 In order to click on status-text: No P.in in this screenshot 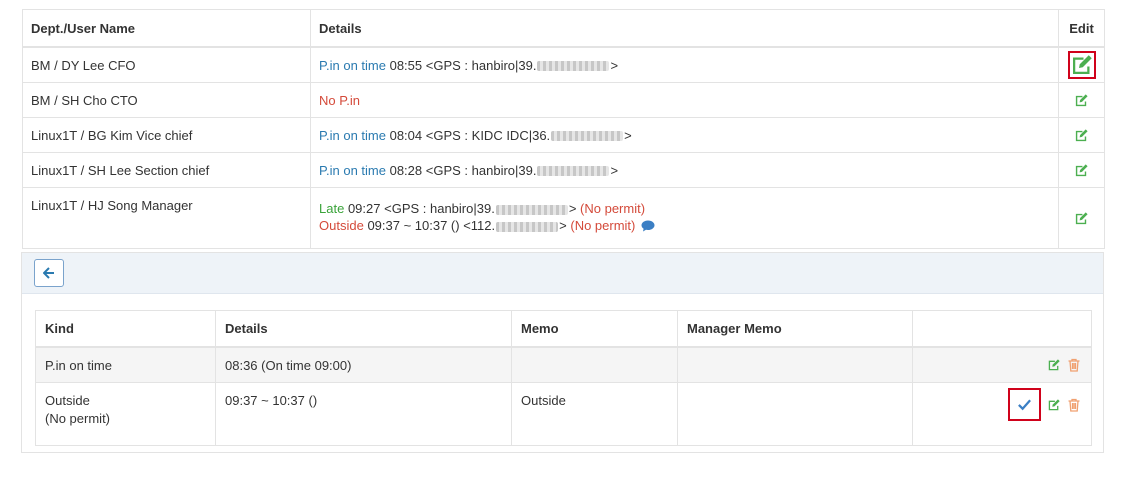, I will do `click(339, 100)`.